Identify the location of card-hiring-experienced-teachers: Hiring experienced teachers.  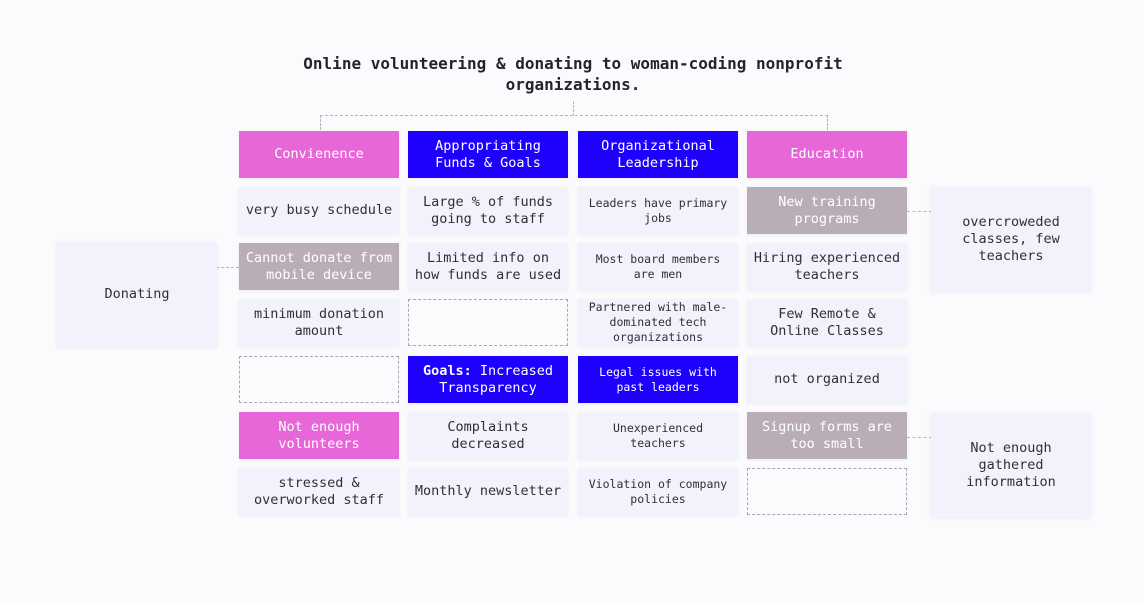
(827, 266).